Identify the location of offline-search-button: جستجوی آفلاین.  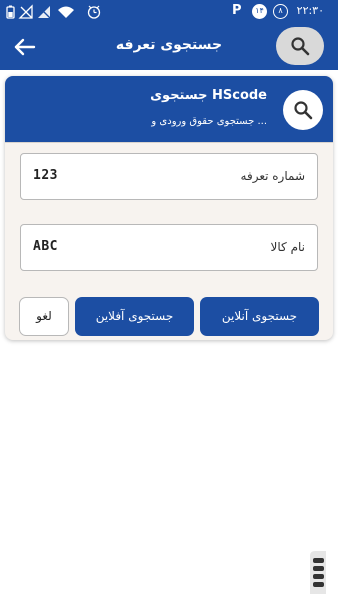
(134, 316).